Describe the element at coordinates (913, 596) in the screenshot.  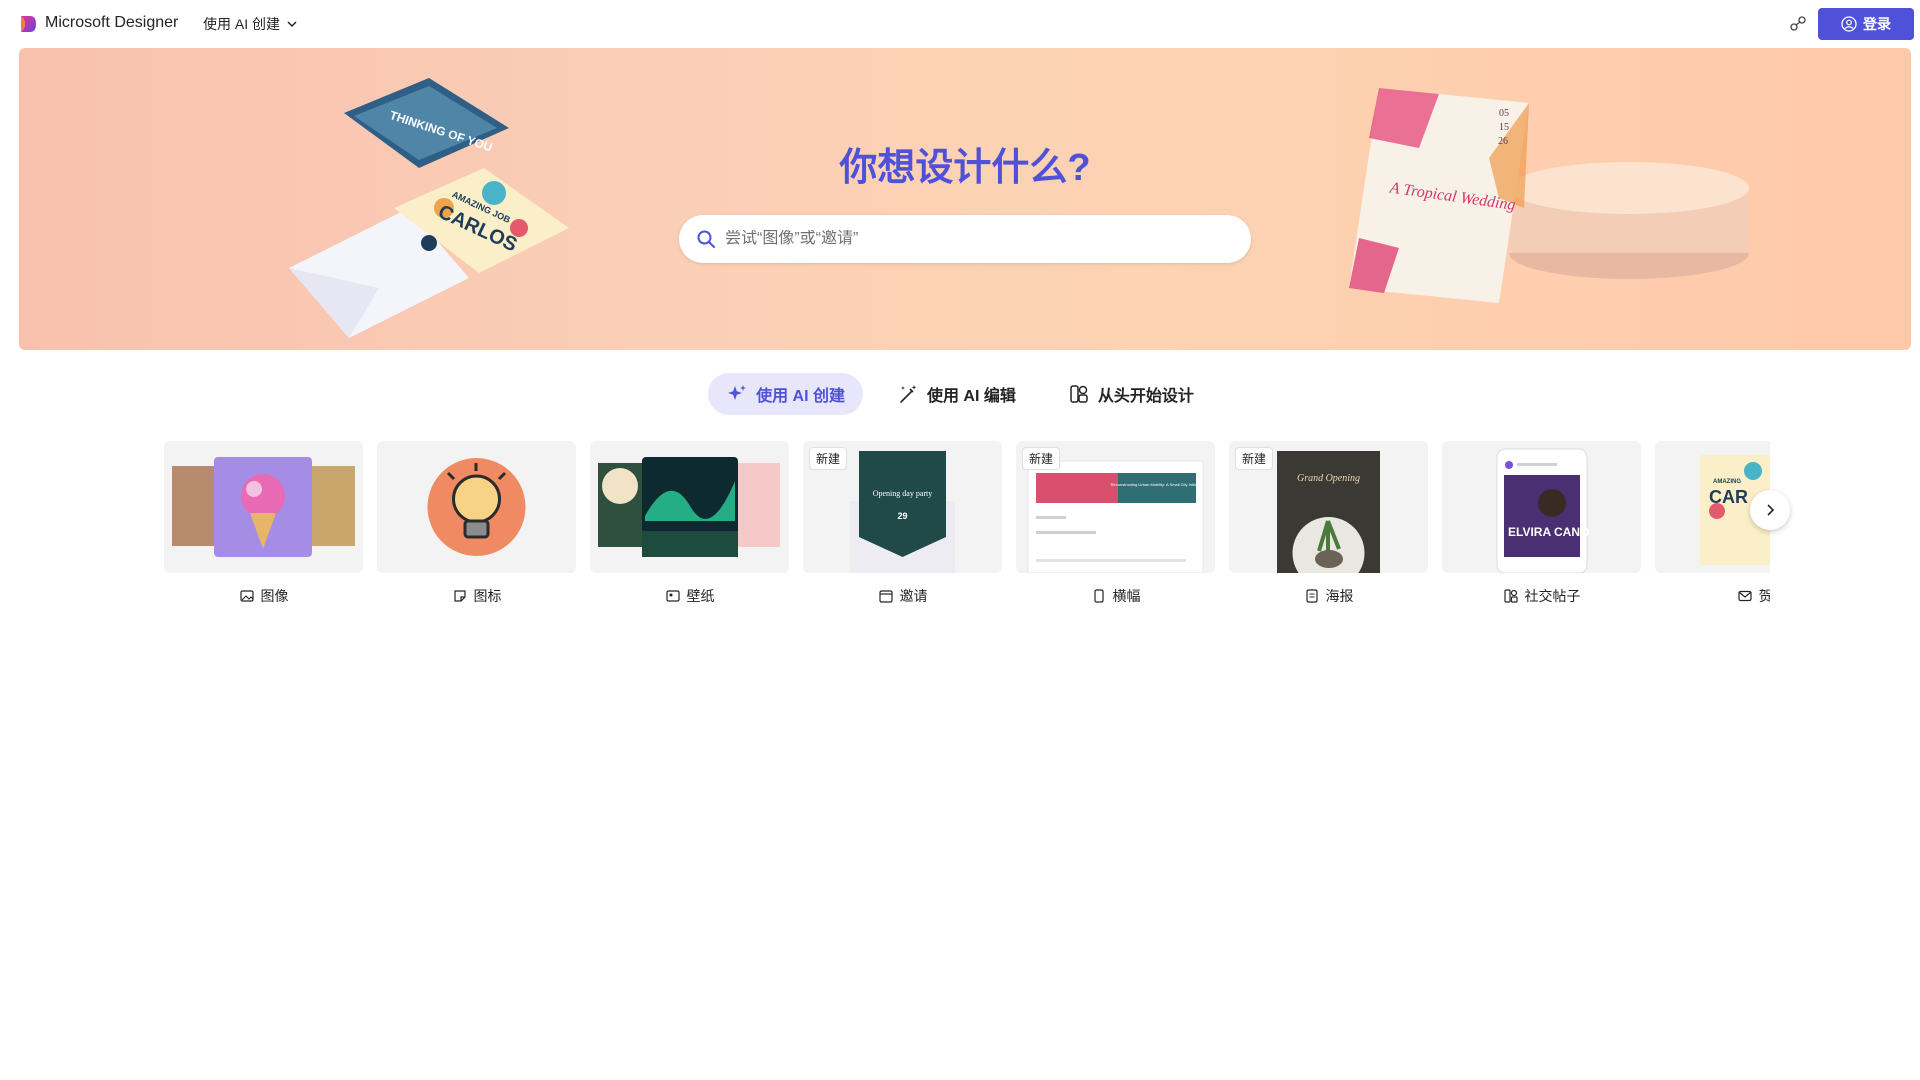
I see `card-label-text: 邀请` at that location.